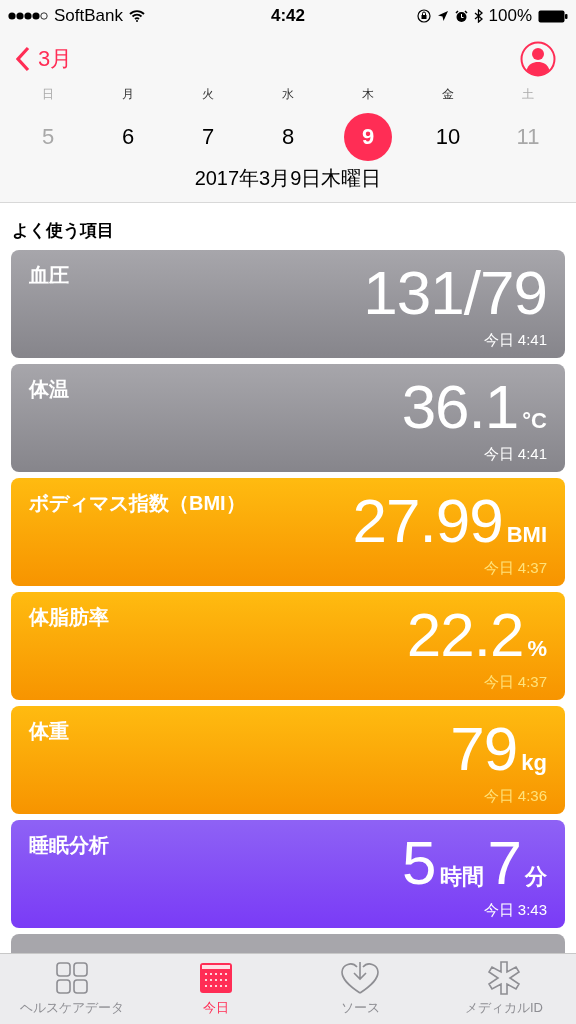 The width and height of the screenshot is (576, 1024). What do you see at coordinates (208, 137) in the screenshot?
I see `day-button: 7` at bounding box center [208, 137].